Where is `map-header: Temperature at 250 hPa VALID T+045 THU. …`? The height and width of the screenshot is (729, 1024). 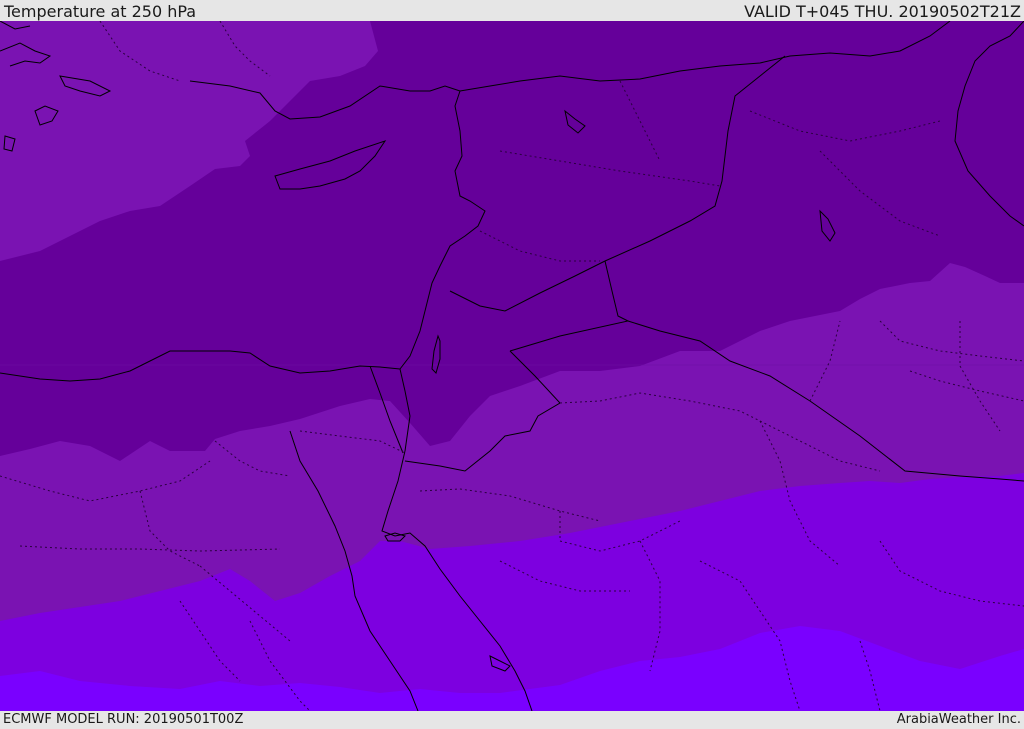 map-header: Temperature at 250 hPa VALID T+045 THU. … is located at coordinates (512, 10).